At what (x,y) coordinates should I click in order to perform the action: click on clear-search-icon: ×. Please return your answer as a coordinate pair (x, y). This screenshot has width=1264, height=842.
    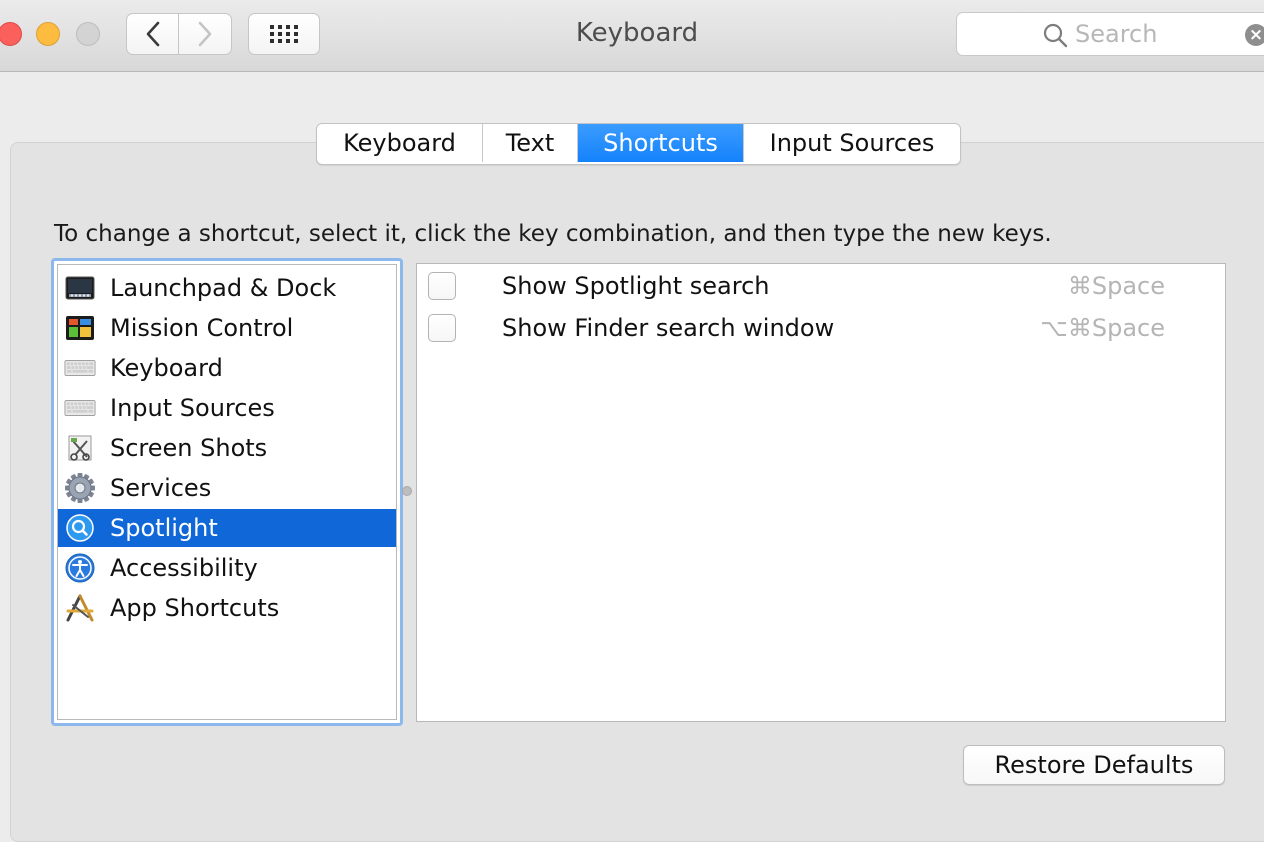
    Looking at the image, I should click on (1254, 35).